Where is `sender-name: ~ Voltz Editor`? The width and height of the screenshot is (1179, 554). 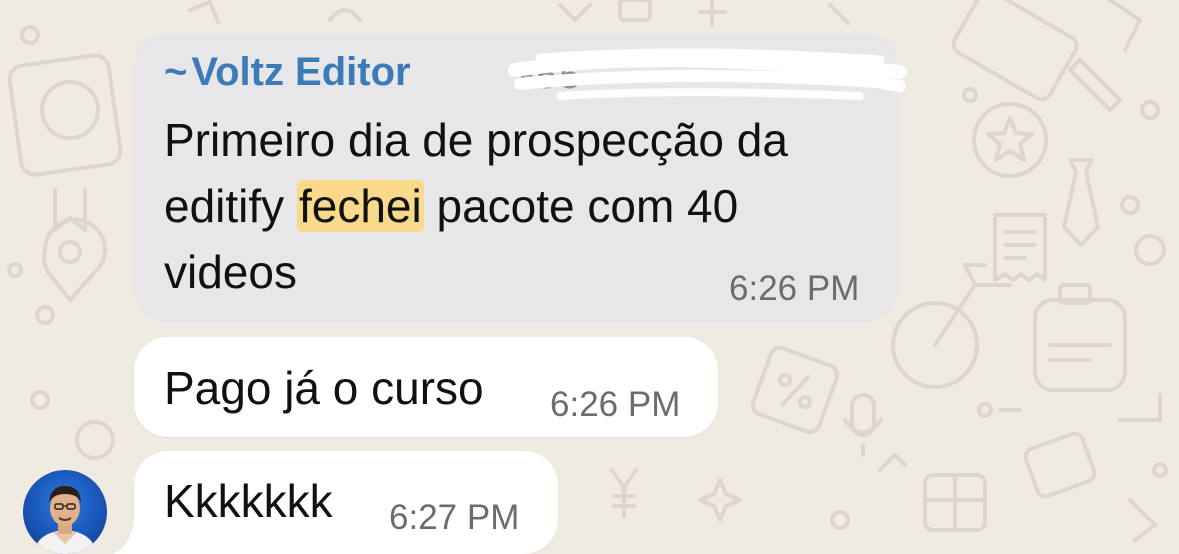 sender-name: ~ Voltz Editor is located at coordinates (287, 72).